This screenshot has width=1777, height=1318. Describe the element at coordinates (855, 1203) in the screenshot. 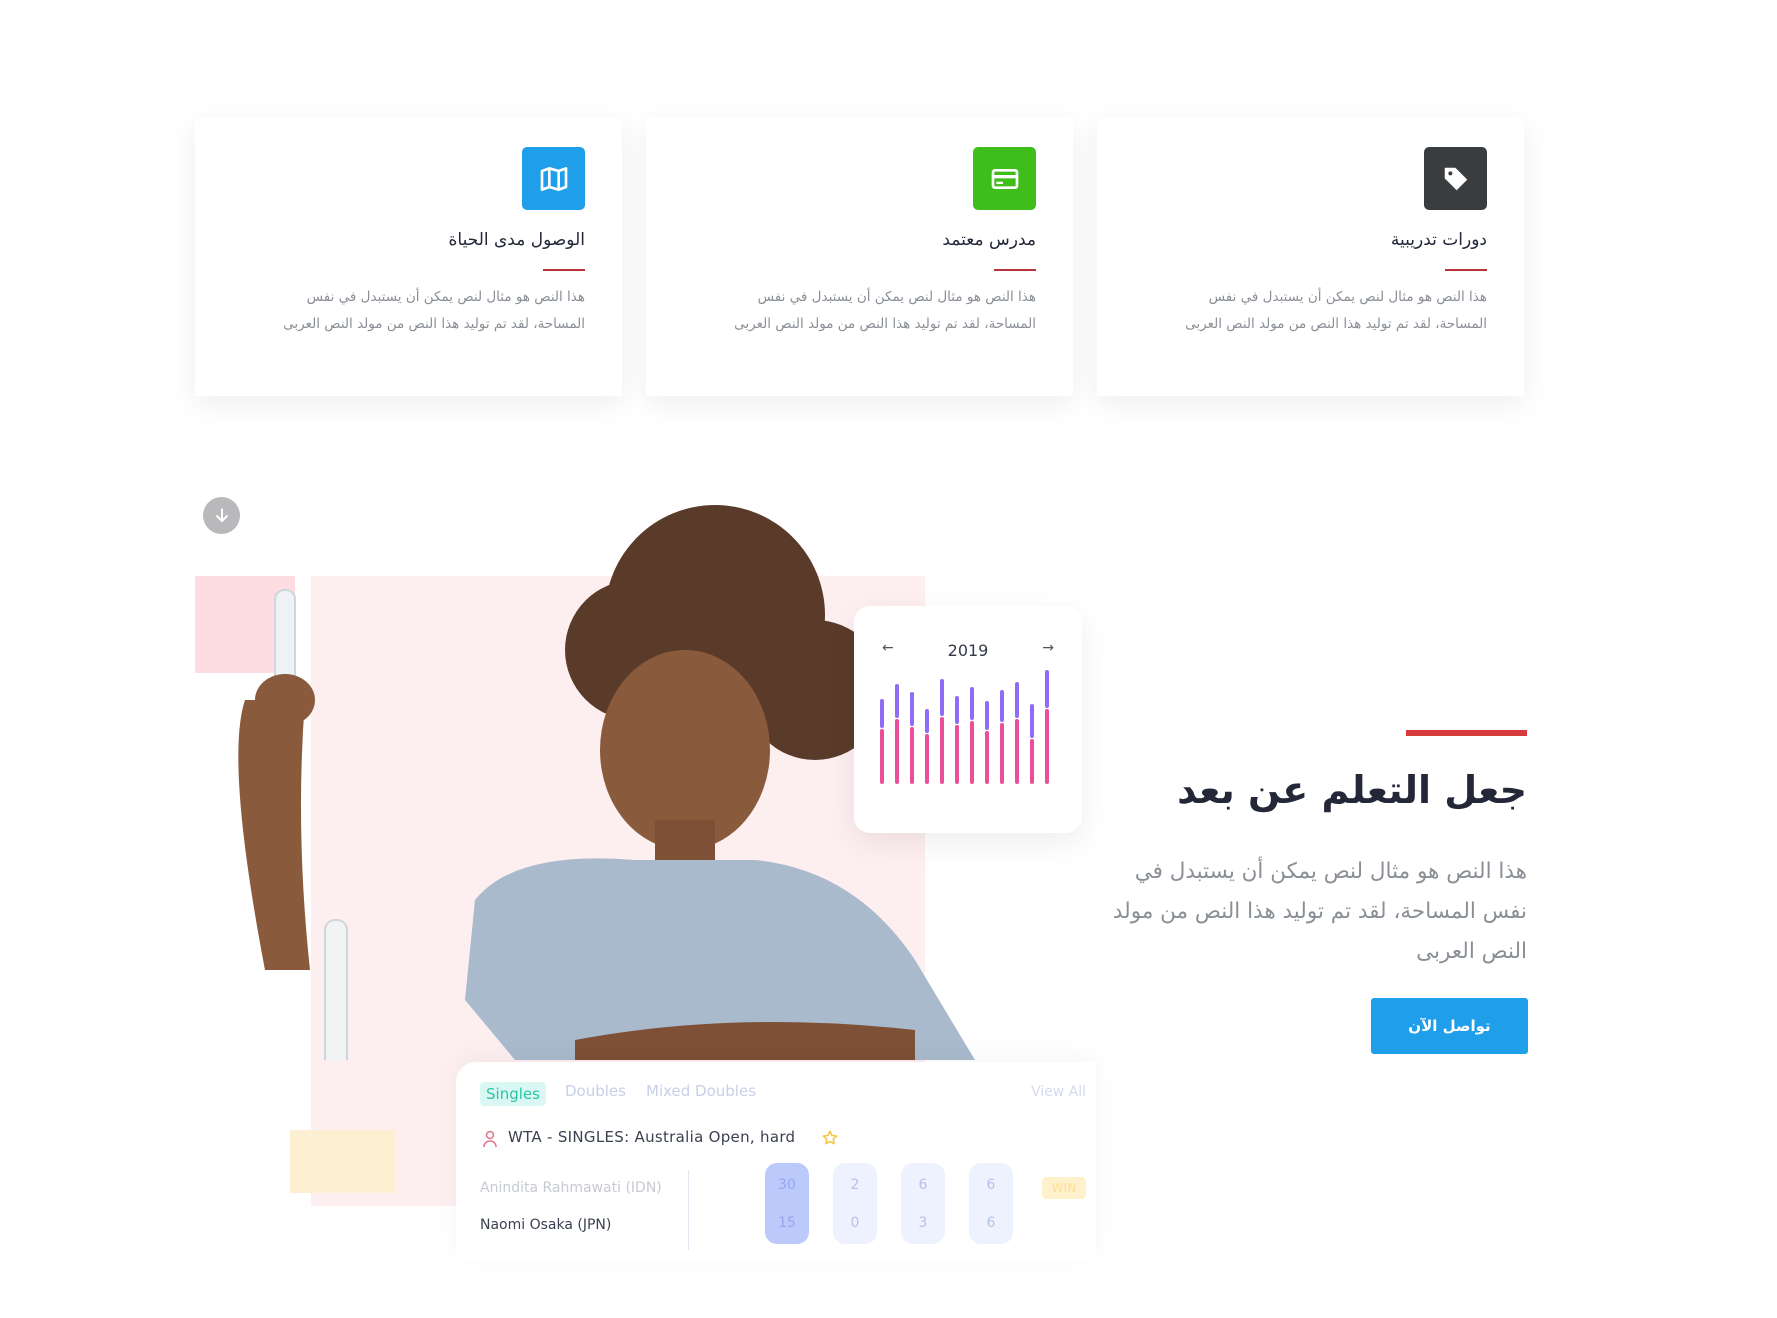

I see `set-score: 20` at that location.